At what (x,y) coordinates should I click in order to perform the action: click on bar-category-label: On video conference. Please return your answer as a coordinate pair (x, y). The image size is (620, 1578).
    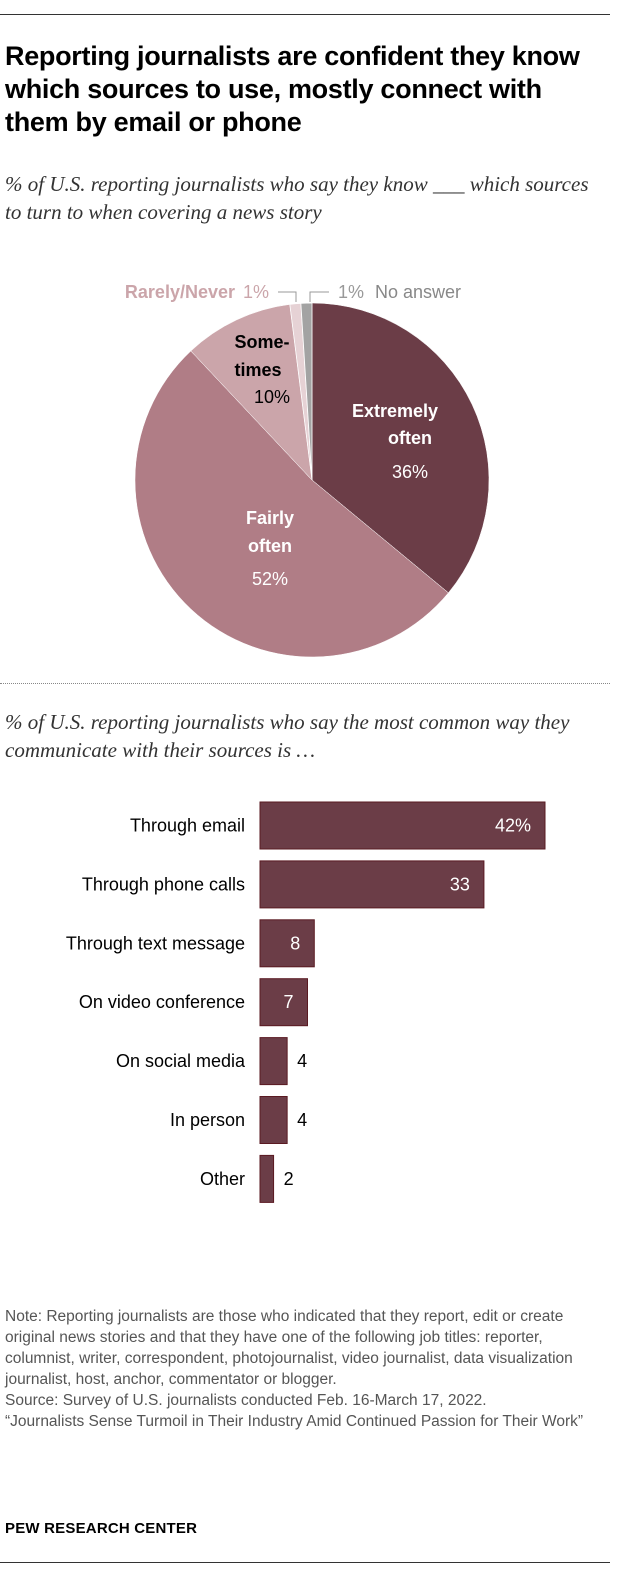
    Looking at the image, I should click on (162, 1002).